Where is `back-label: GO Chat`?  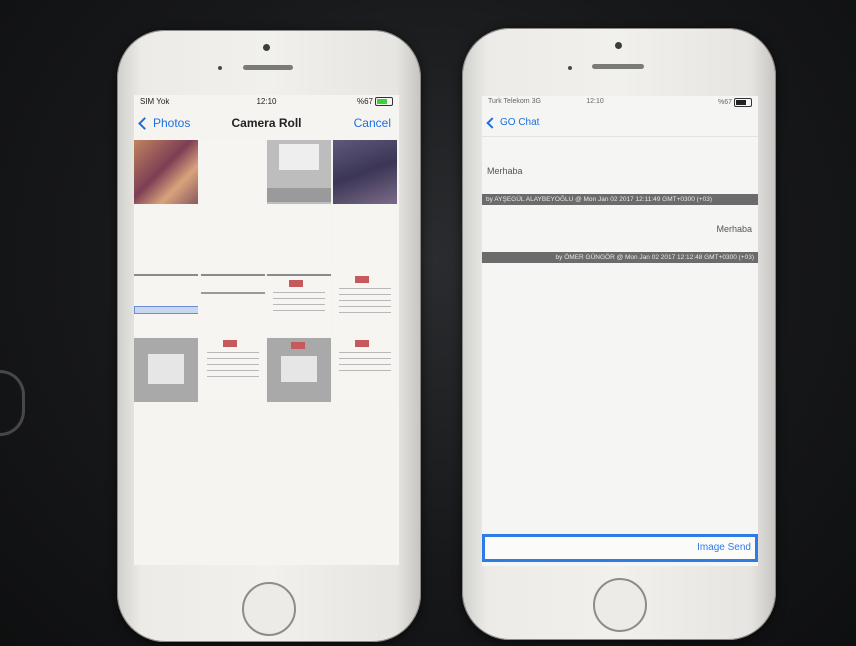
back-label: GO Chat is located at coordinates (520, 122).